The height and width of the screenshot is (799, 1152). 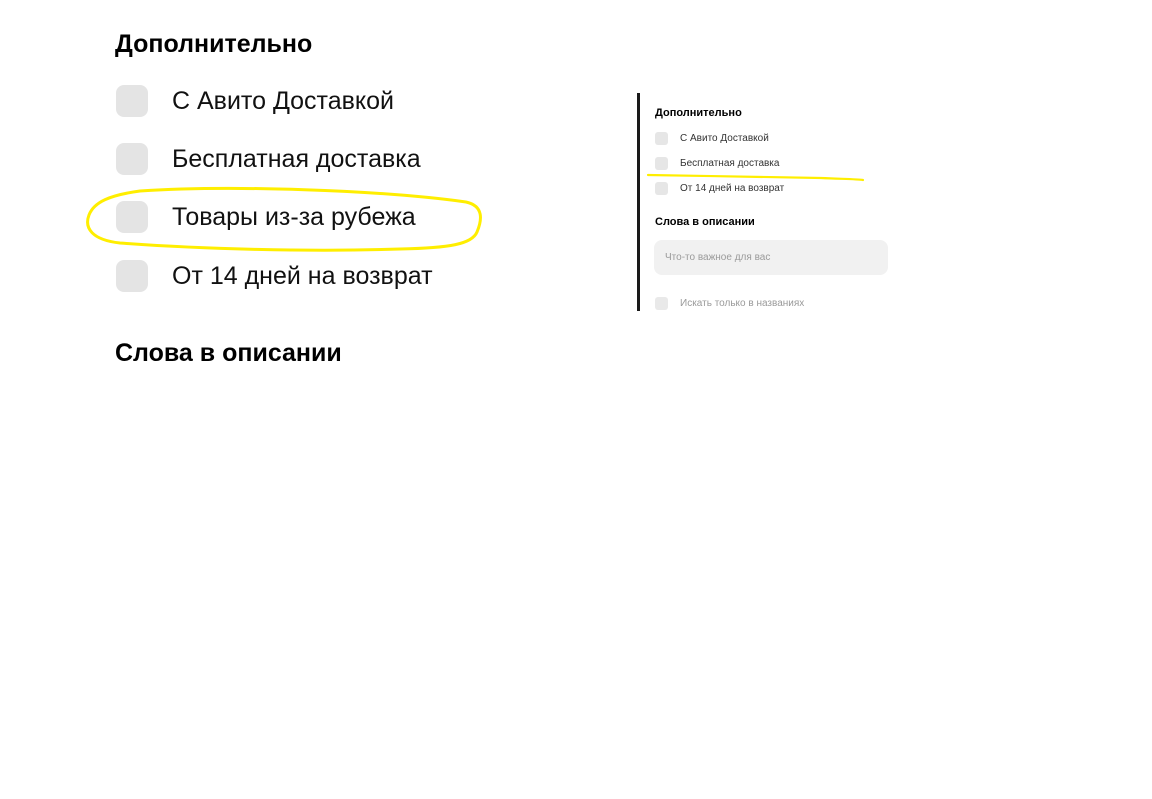 I want to click on option-label: Искать только в названиях, so click(x=742, y=303).